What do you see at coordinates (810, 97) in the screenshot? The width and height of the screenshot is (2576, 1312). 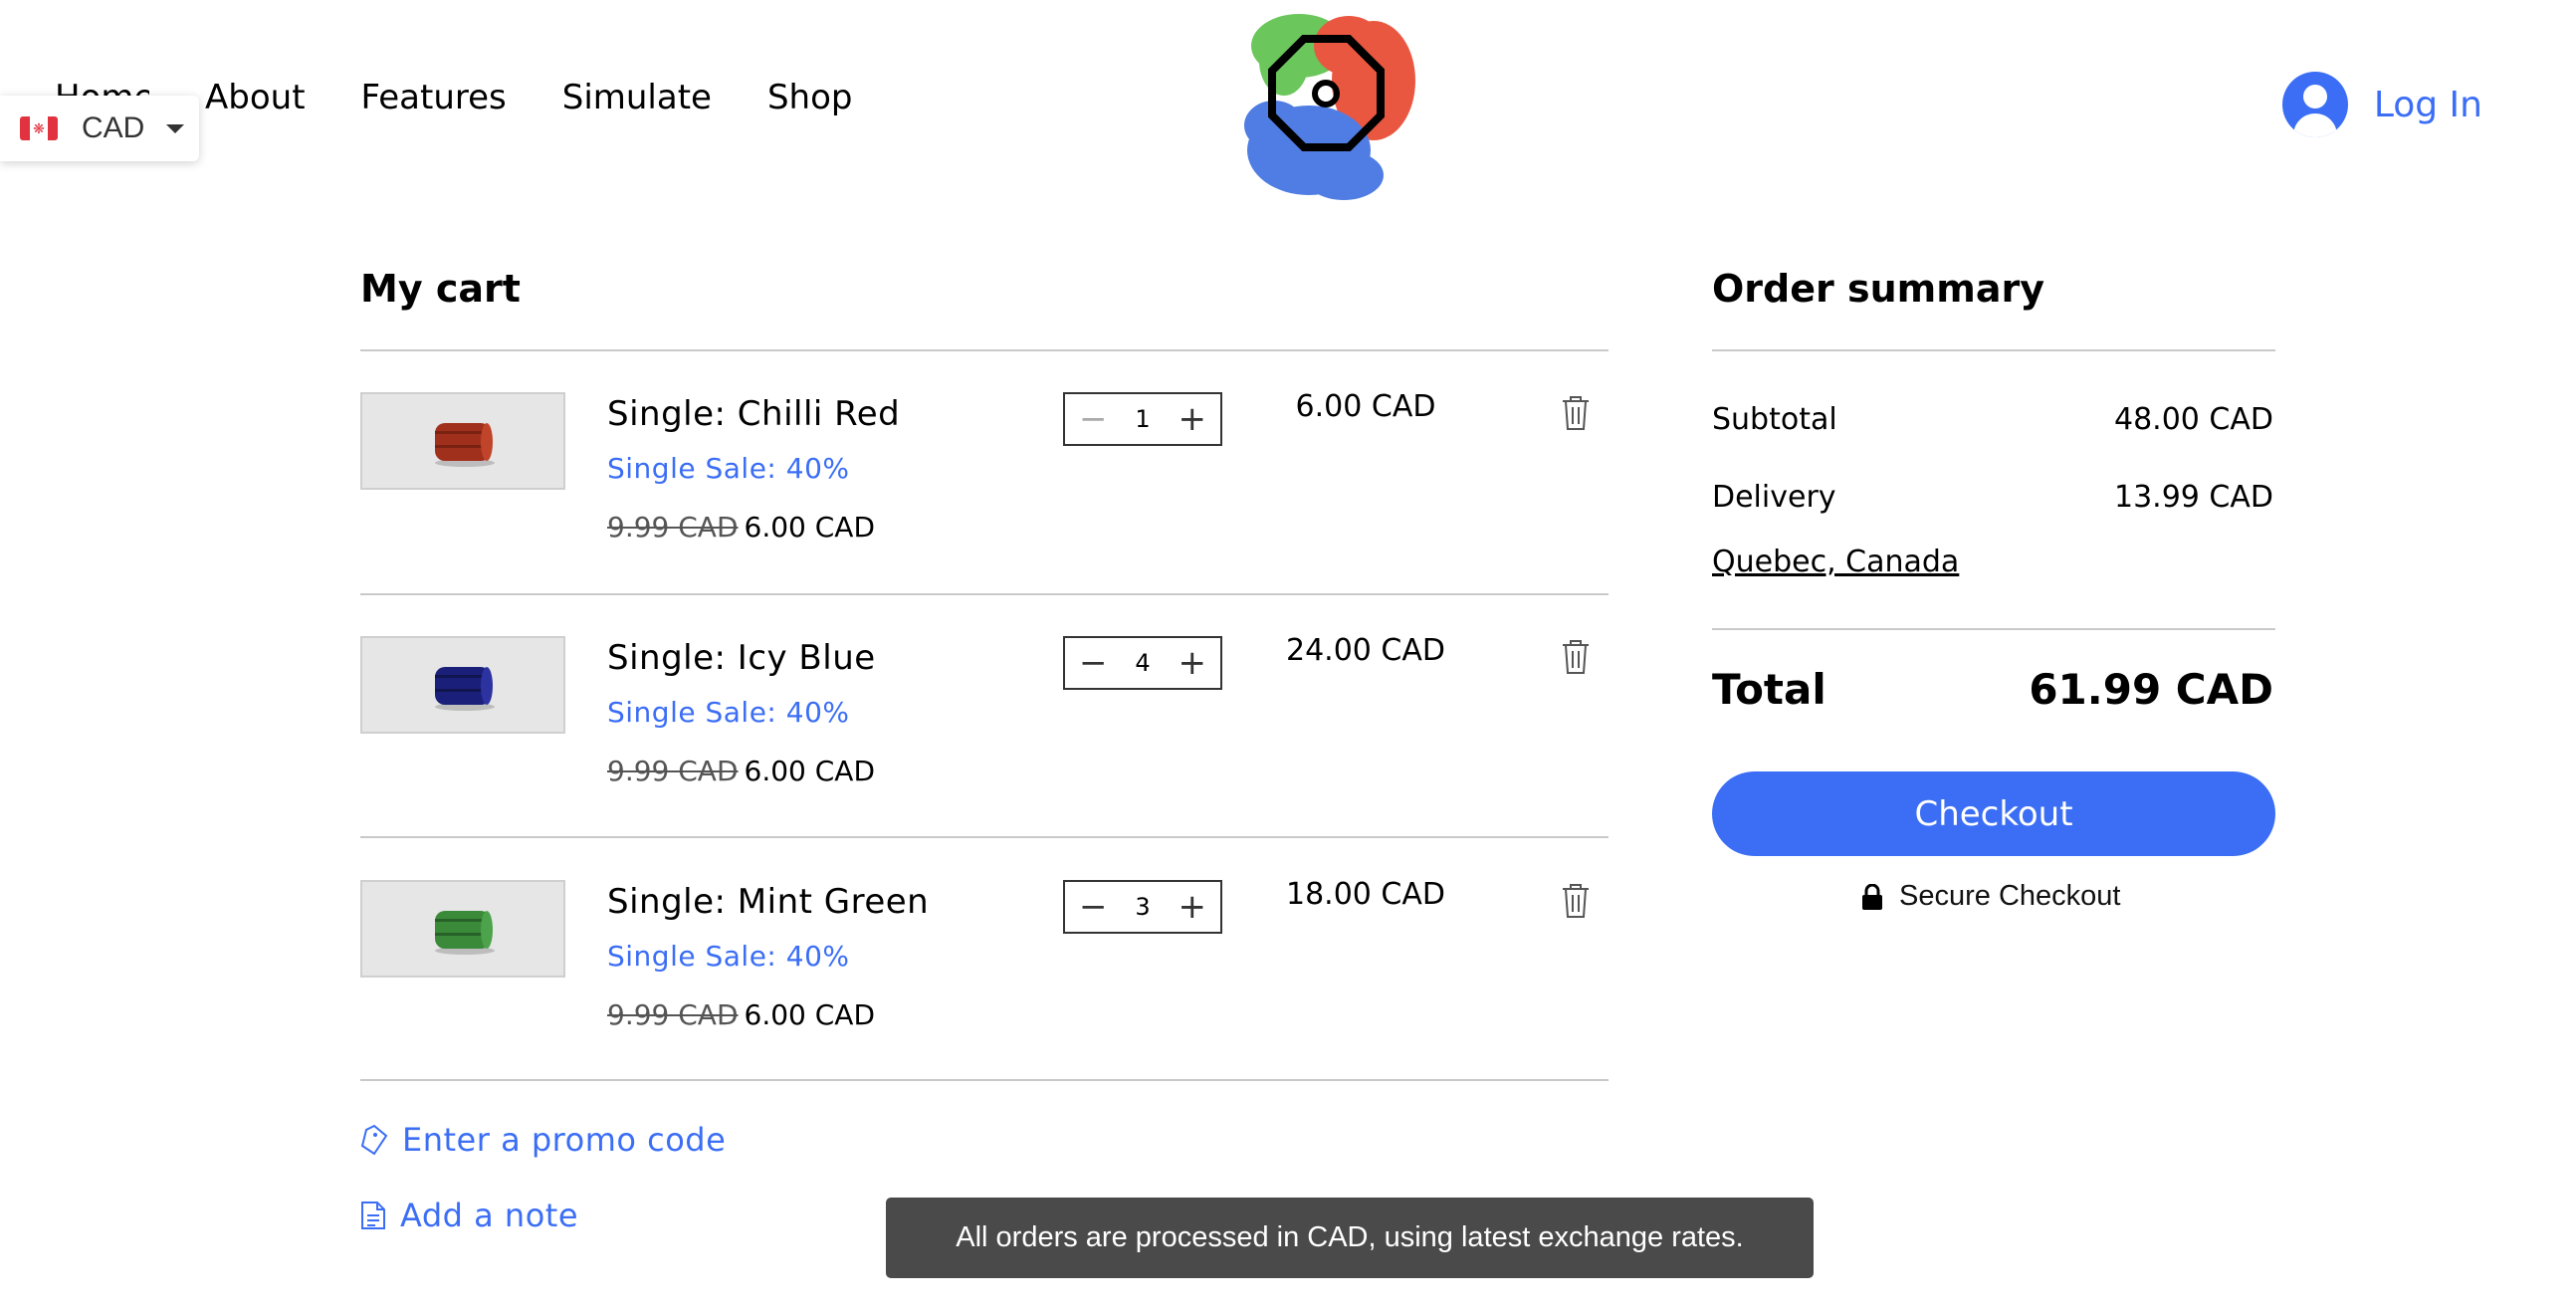 I see `nav-shop: Shop` at bounding box center [810, 97].